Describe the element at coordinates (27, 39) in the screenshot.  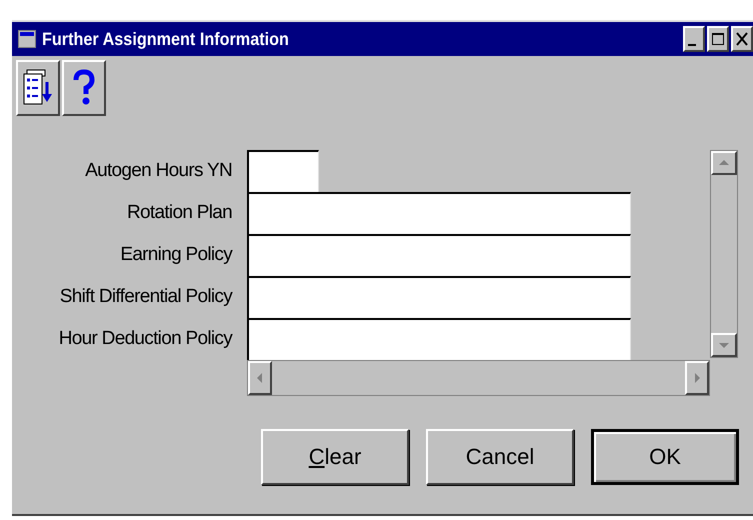
I see `window-icon` at that location.